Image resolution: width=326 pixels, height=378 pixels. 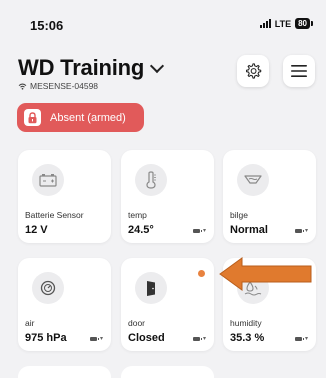 What do you see at coordinates (54, 215) in the screenshot?
I see `device-name: Batterie Sensor` at bounding box center [54, 215].